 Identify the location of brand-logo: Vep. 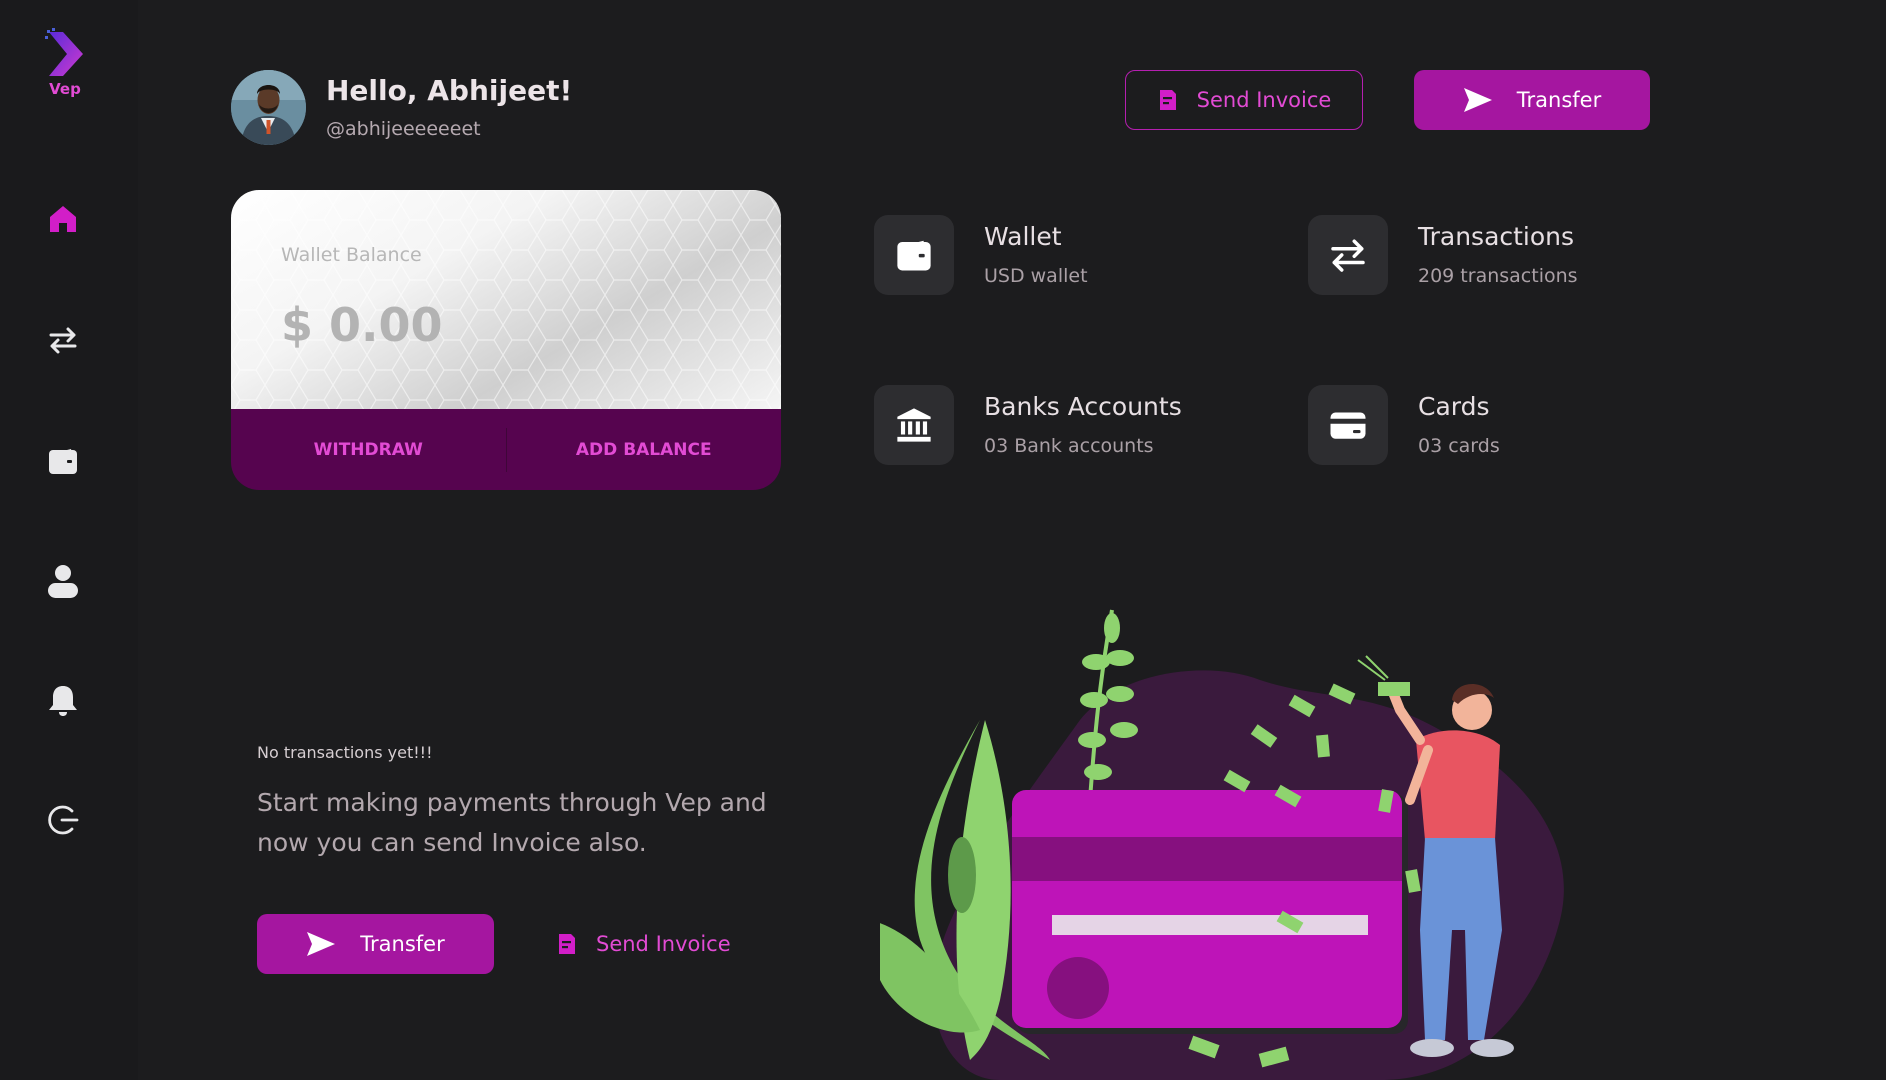
(65, 63).